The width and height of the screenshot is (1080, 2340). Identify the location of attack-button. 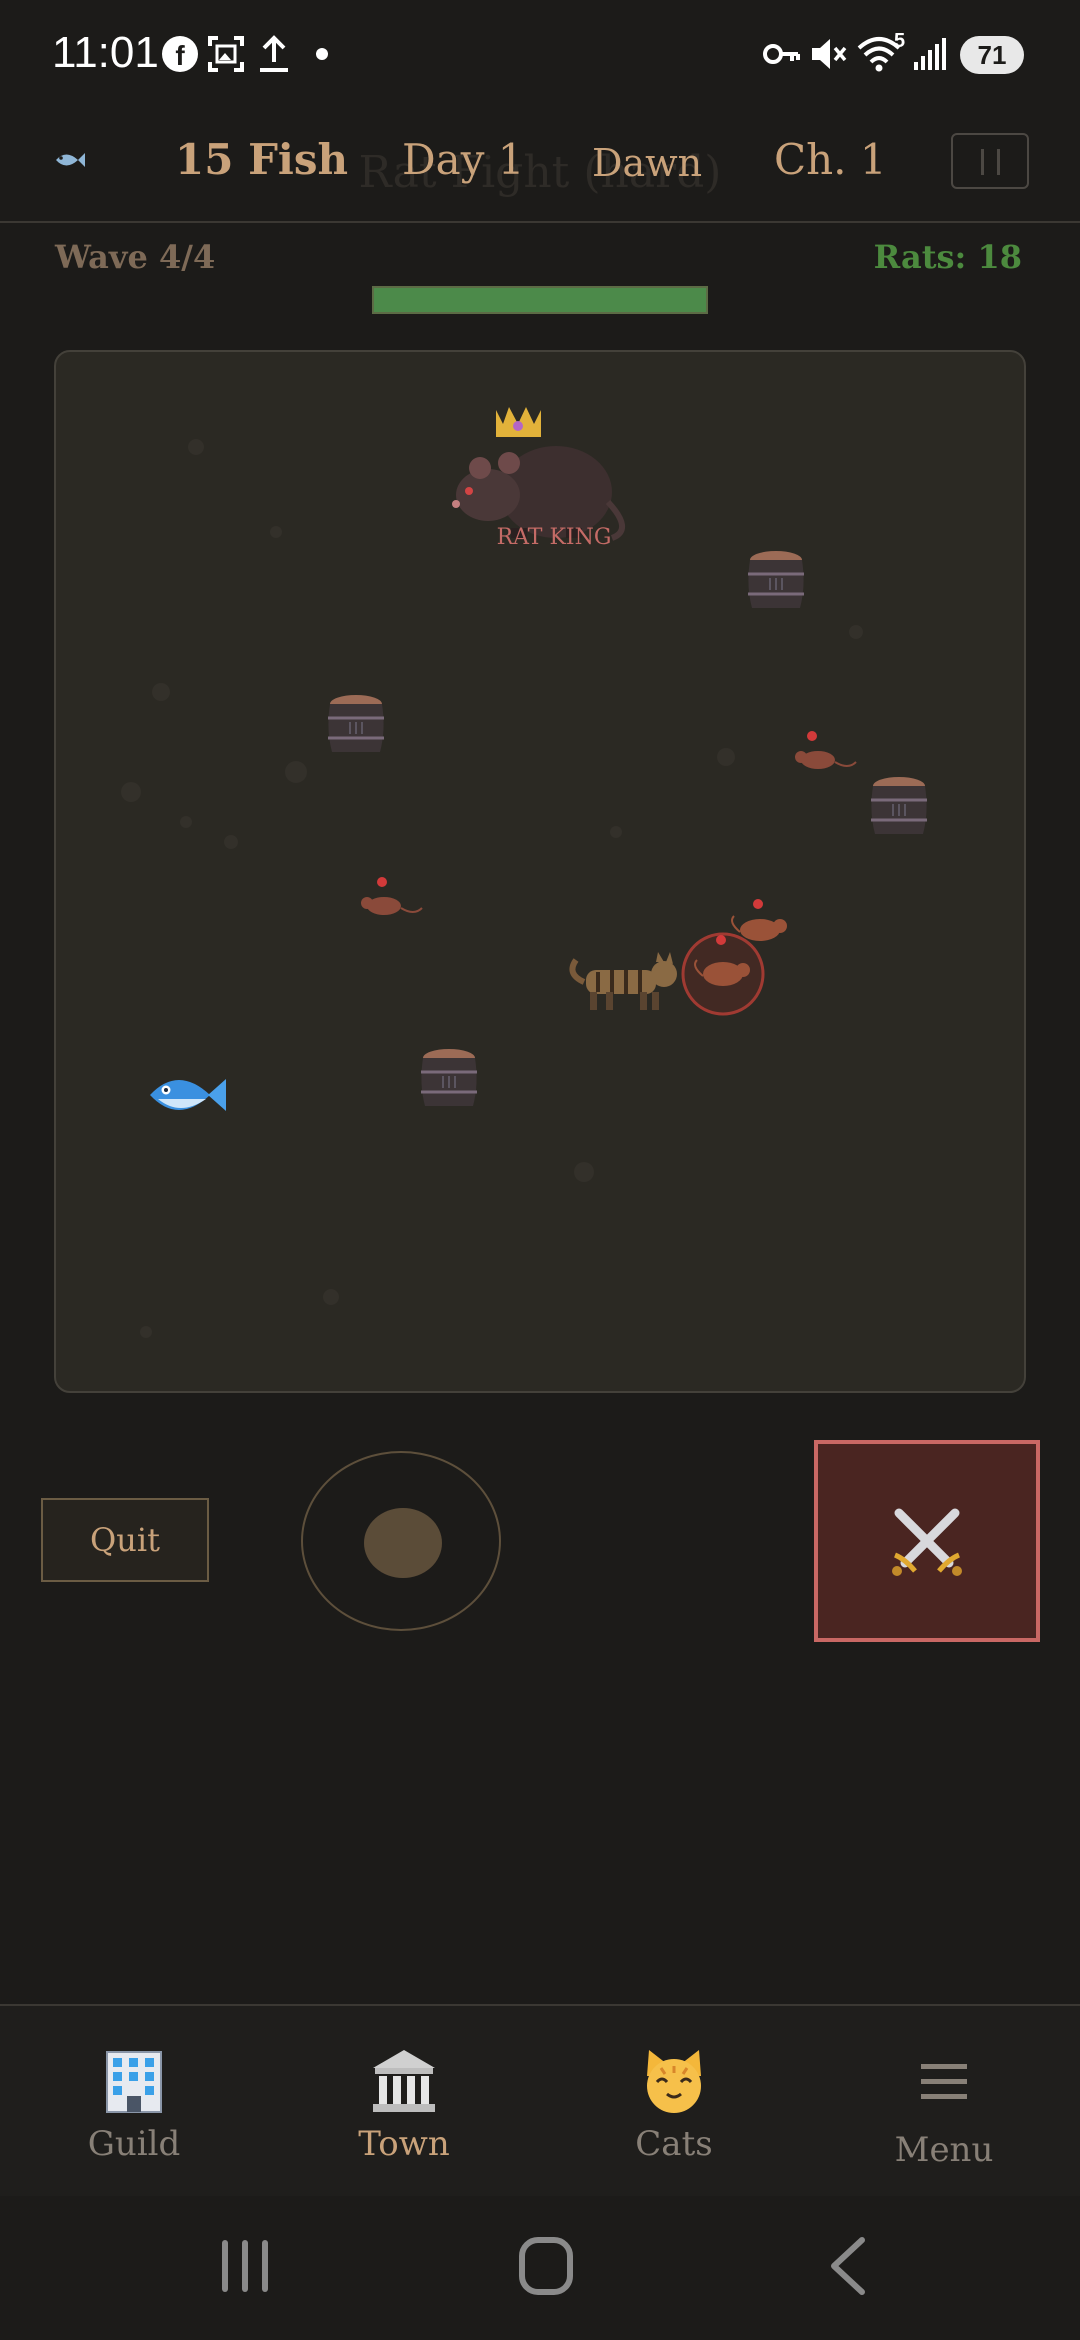
(927, 1541).